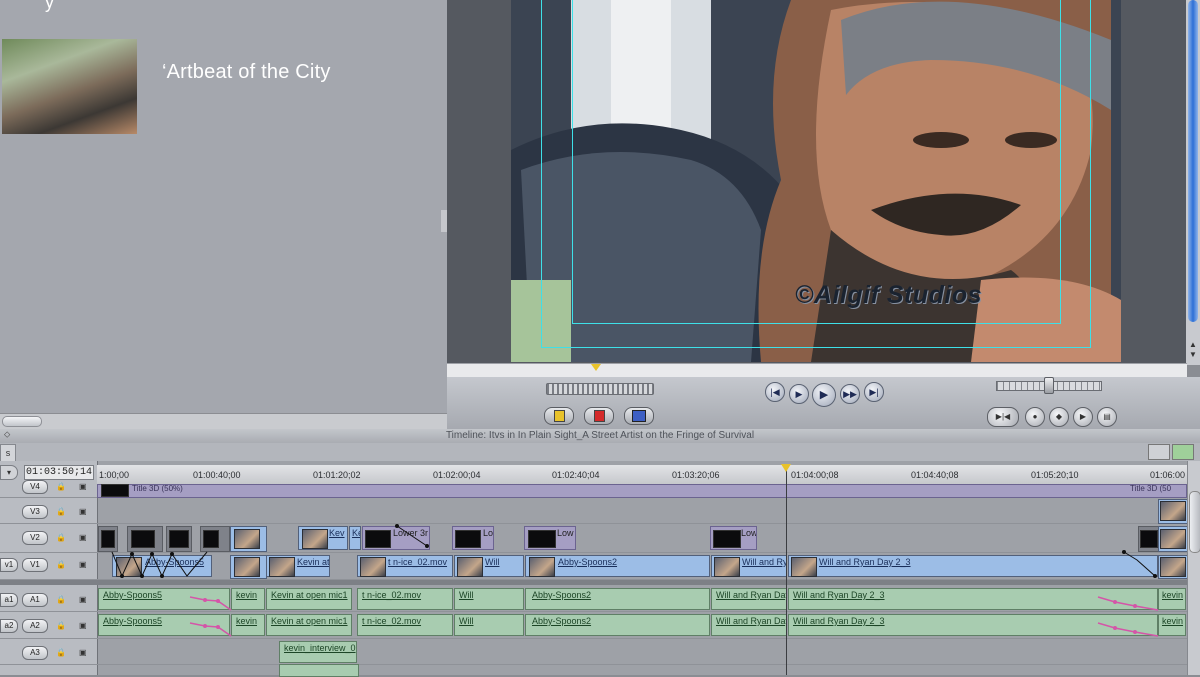 This screenshot has height=677, width=1200. Describe the element at coordinates (596, 367) in the screenshot. I see `scrubber-playhead` at that location.